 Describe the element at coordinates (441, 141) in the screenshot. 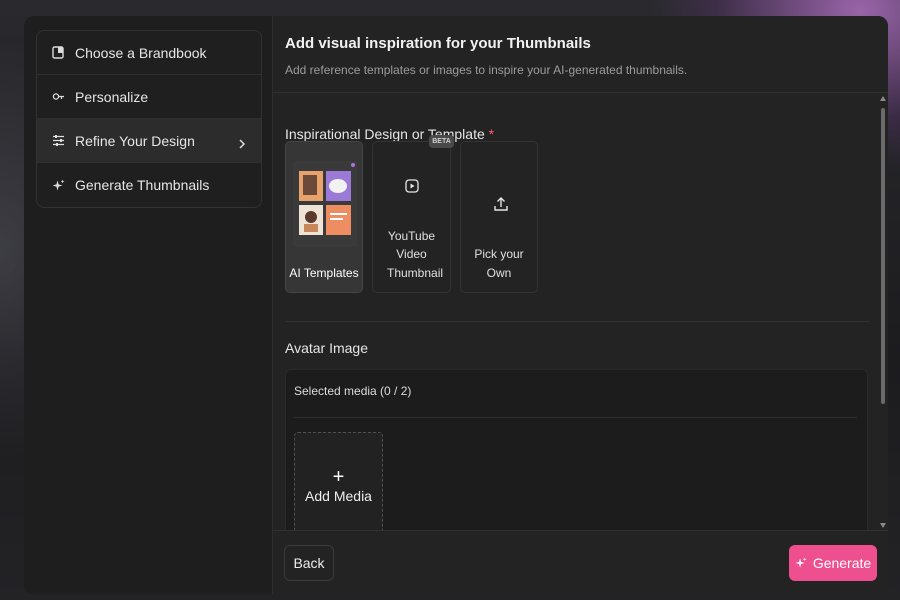

I see `beta-badge: BETA` at that location.